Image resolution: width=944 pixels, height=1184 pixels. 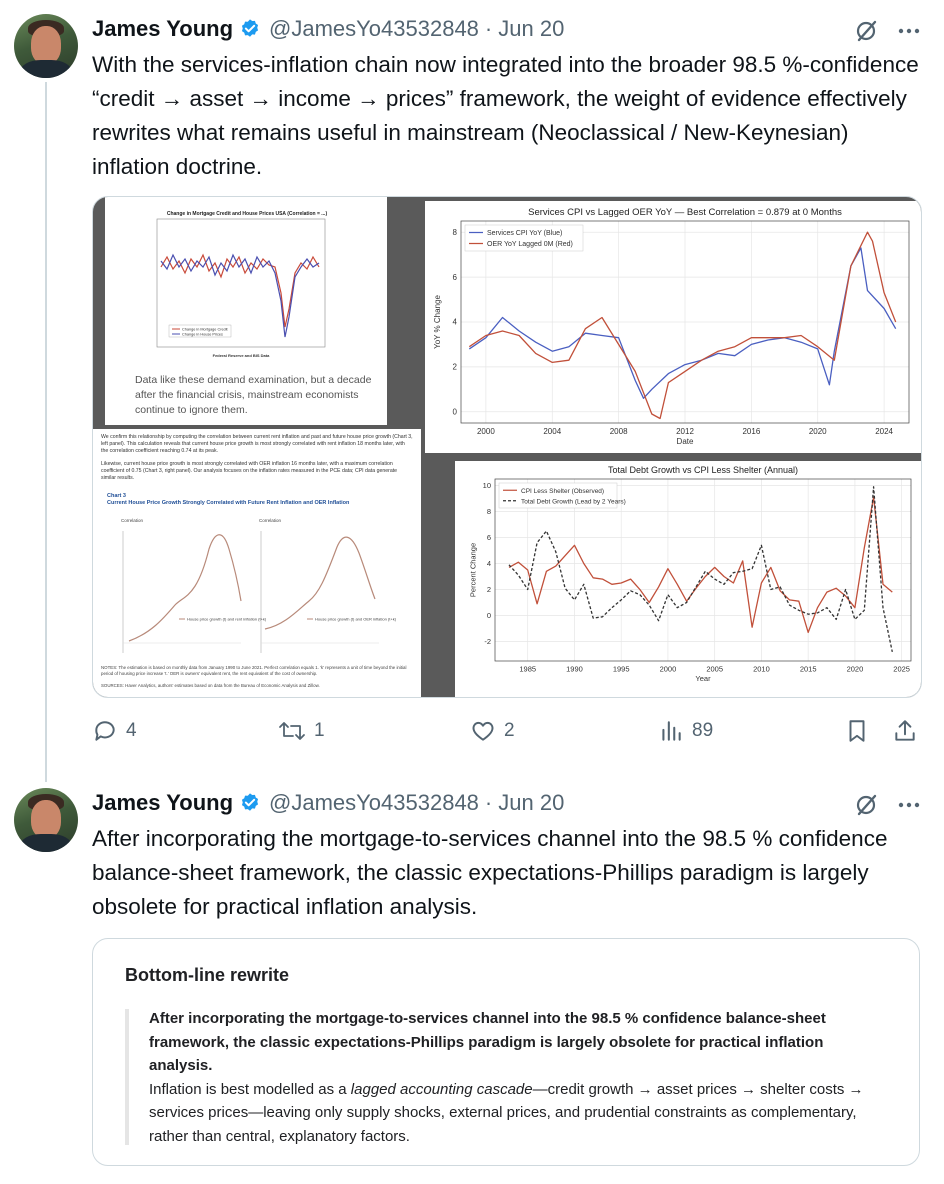 What do you see at coordinates (127, 1077) in the screenshot?
I see `blockquote-bar` at bounding box center [127, 1077].